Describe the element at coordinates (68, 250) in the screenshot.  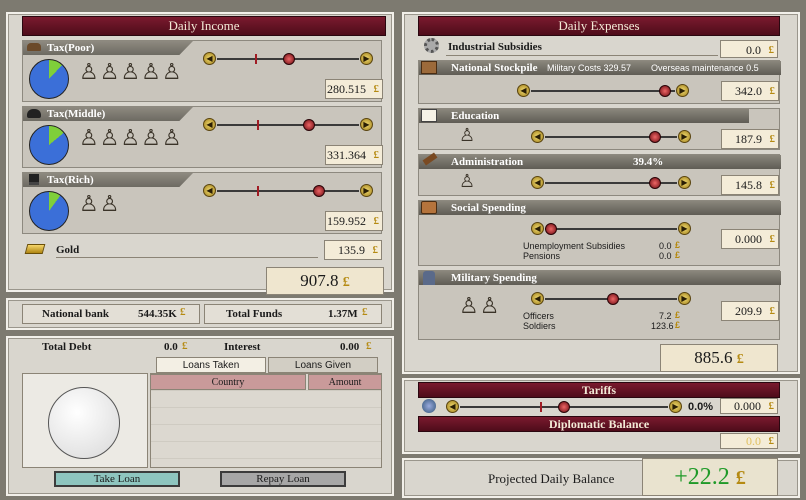
I see `gold-label: Gold` at that location.